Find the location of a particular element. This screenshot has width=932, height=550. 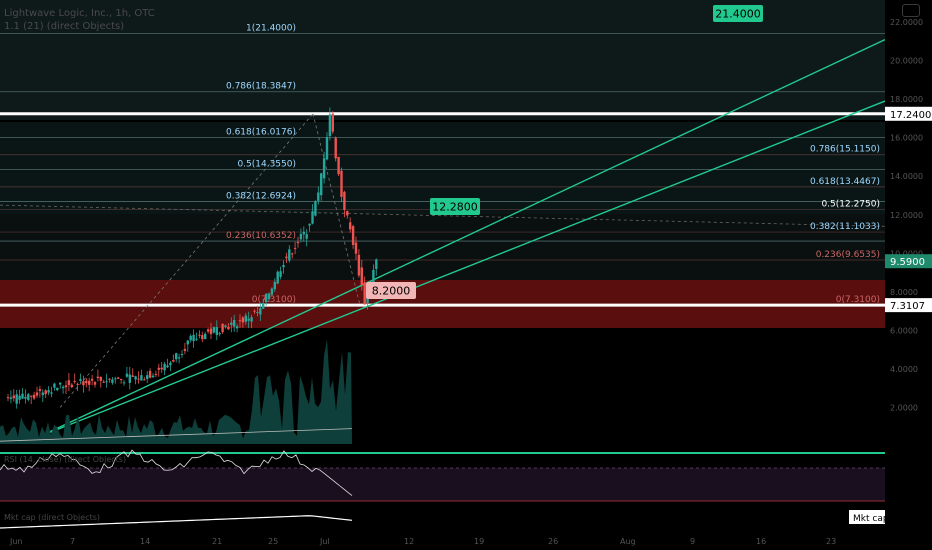

fib-left-label: 0.618(16.0176) is located at coordinates (261, 132).